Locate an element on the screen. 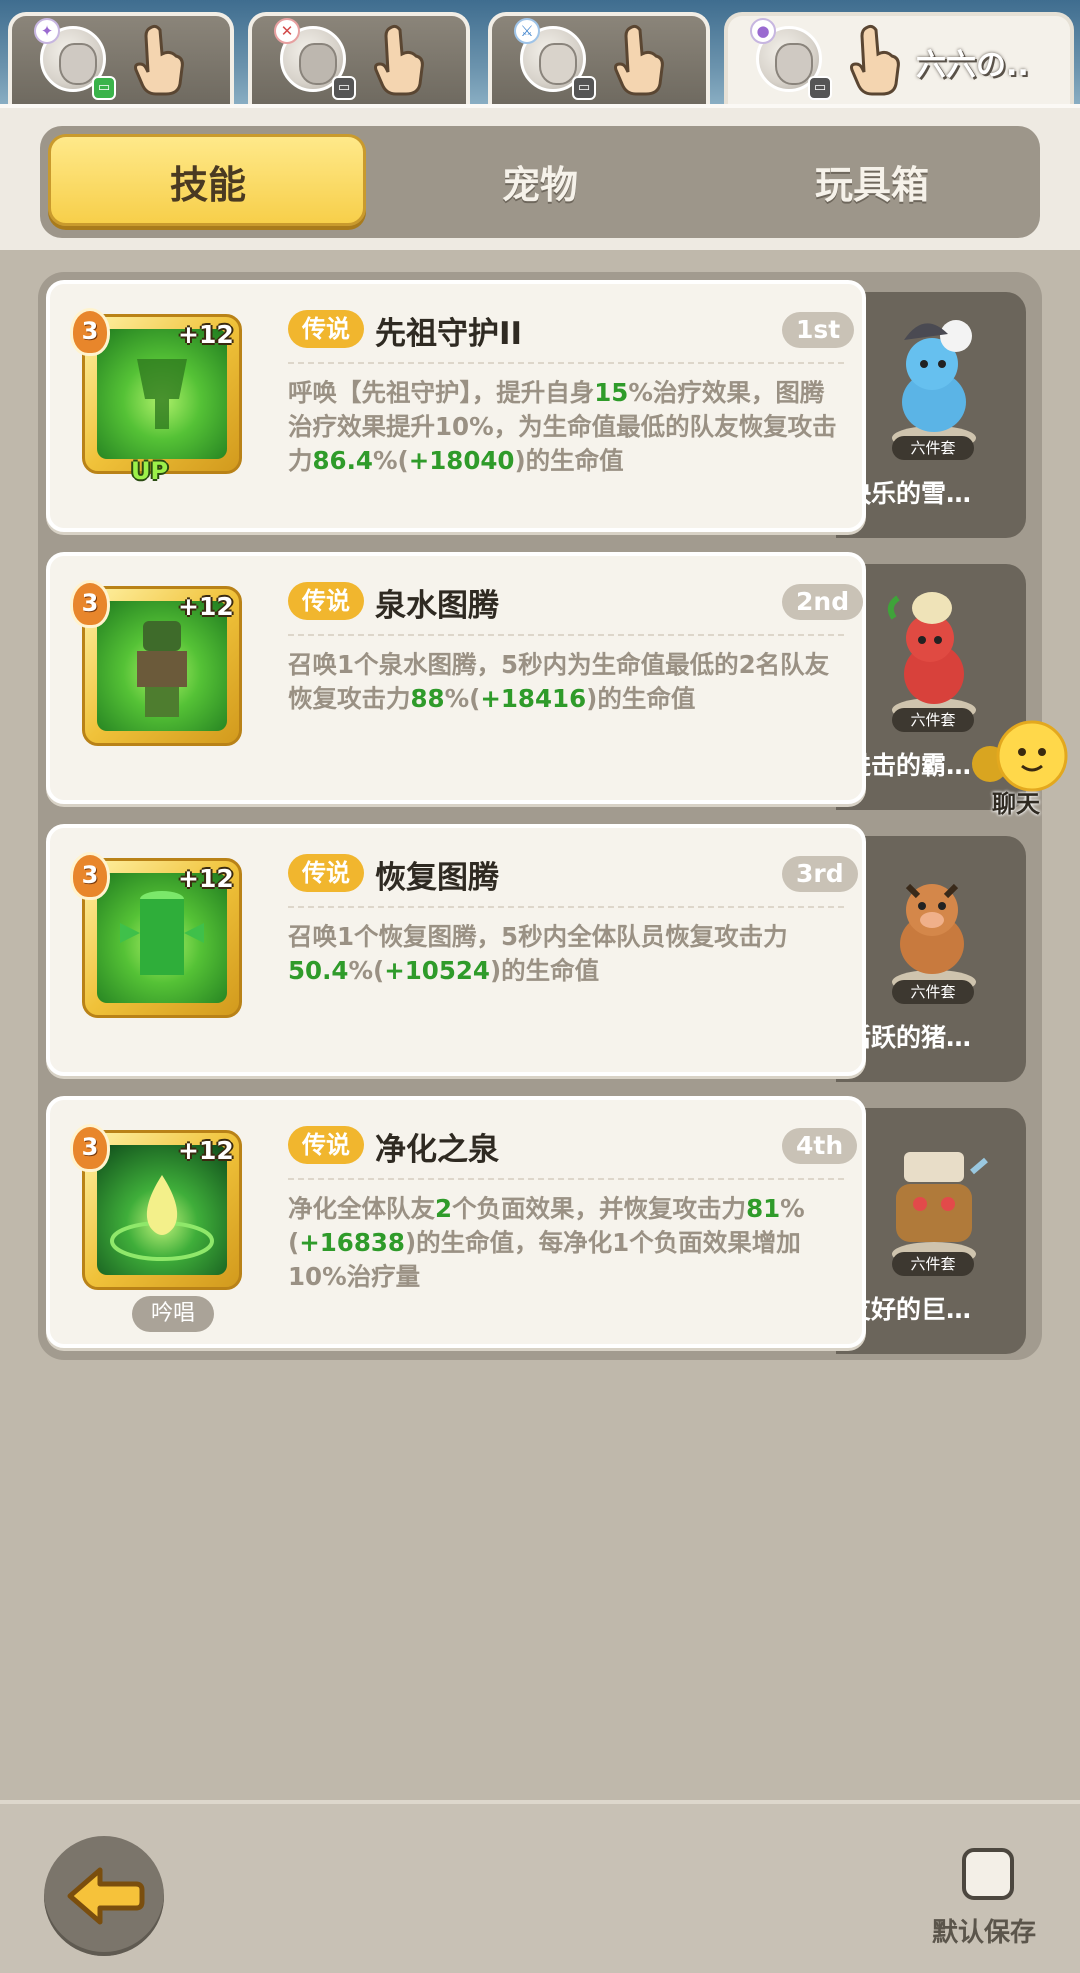 This screenshot has height=1973, width=1080. skill-name: 先祖守护II is located at coordinates (449, 334).